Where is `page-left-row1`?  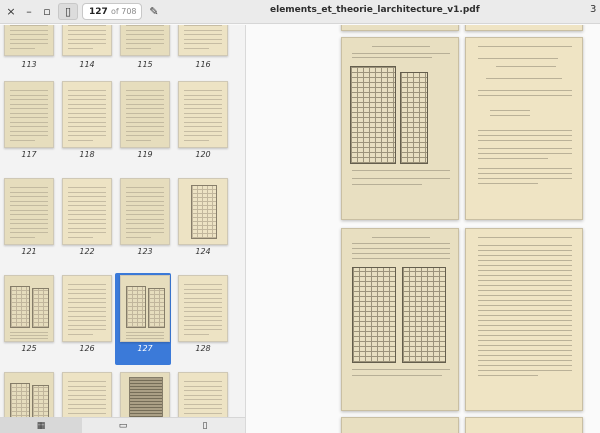
page-left-row1 is located at coordinates (400, 128).